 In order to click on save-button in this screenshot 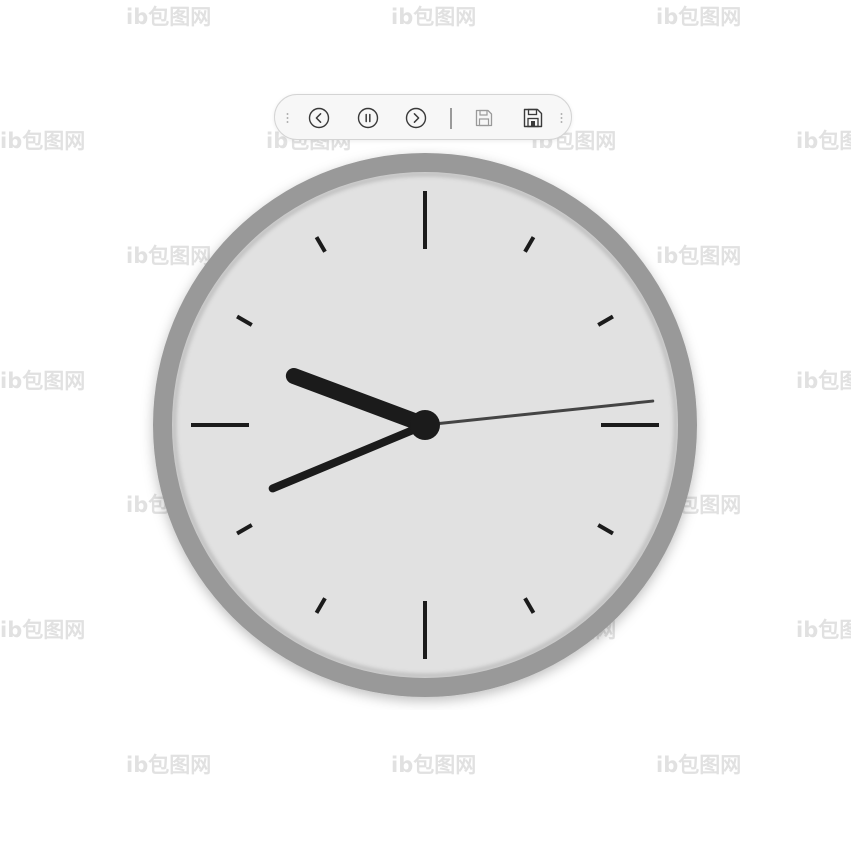, I will do `click(484, 118)`.